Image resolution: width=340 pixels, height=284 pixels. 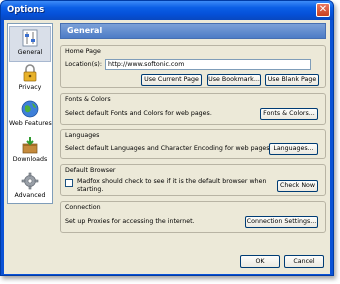 I want to click on close-icon: ✕, so click(x=323, y=9).